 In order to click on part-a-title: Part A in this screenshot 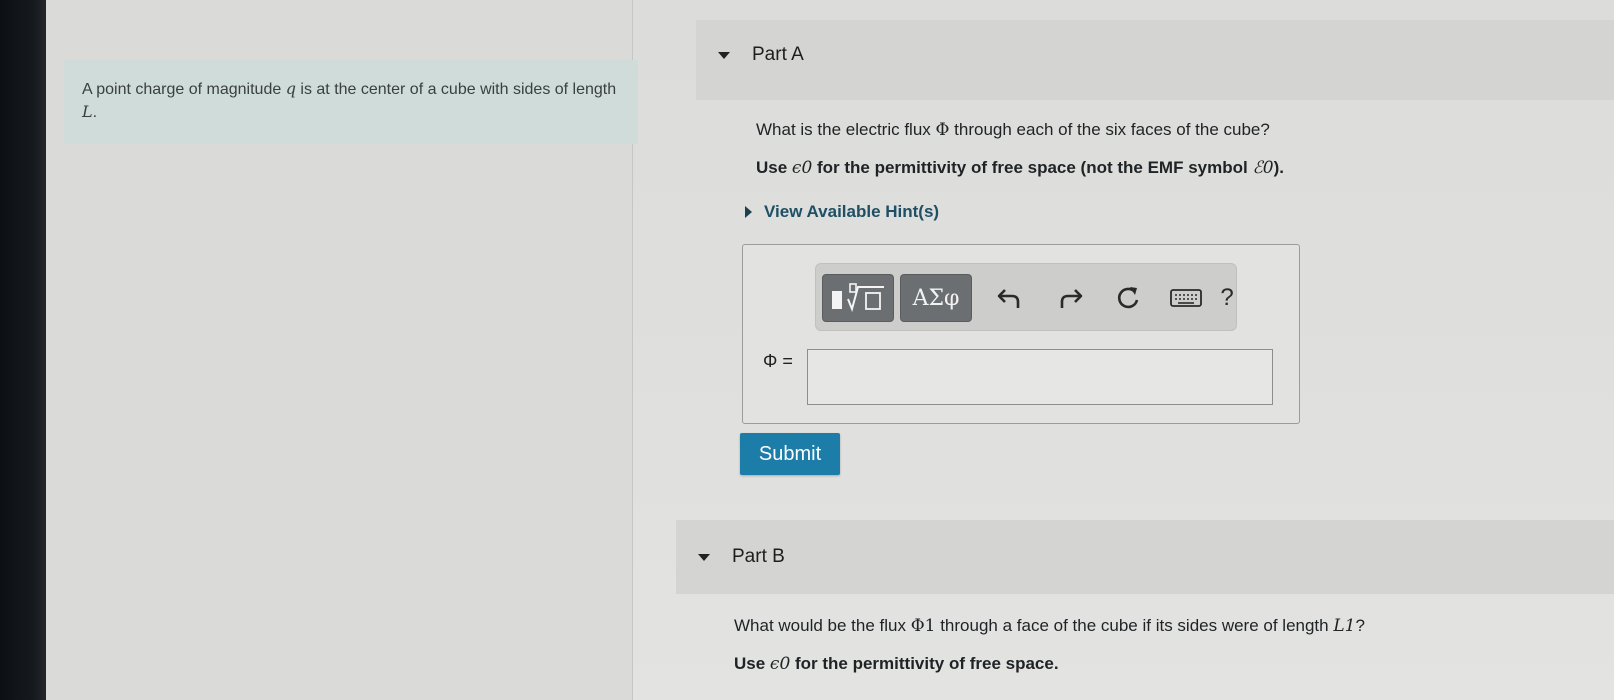, I will do `click(778, 54)`.